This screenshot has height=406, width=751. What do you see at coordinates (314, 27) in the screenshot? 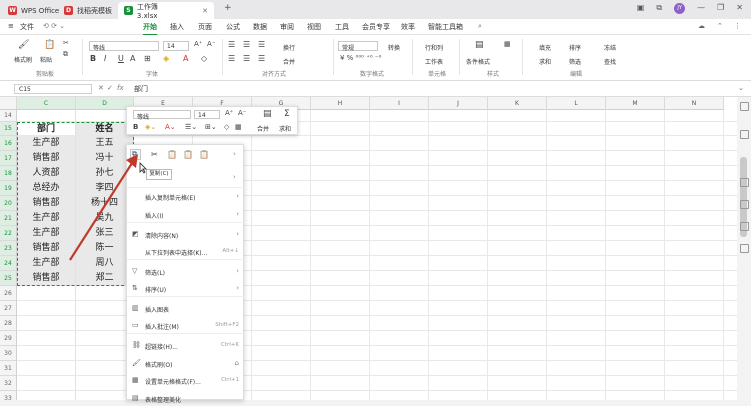
I see `menu-view: 视图` at bounding box center [314, 27].